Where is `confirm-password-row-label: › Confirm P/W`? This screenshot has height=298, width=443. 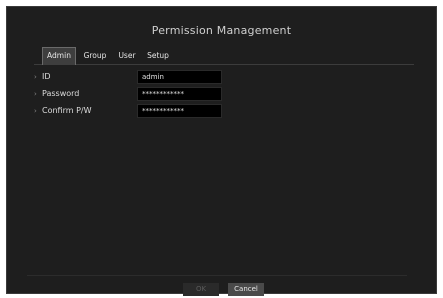 confirm-password-row-label: › Confirm P/W is located at coordinates (63, 111).